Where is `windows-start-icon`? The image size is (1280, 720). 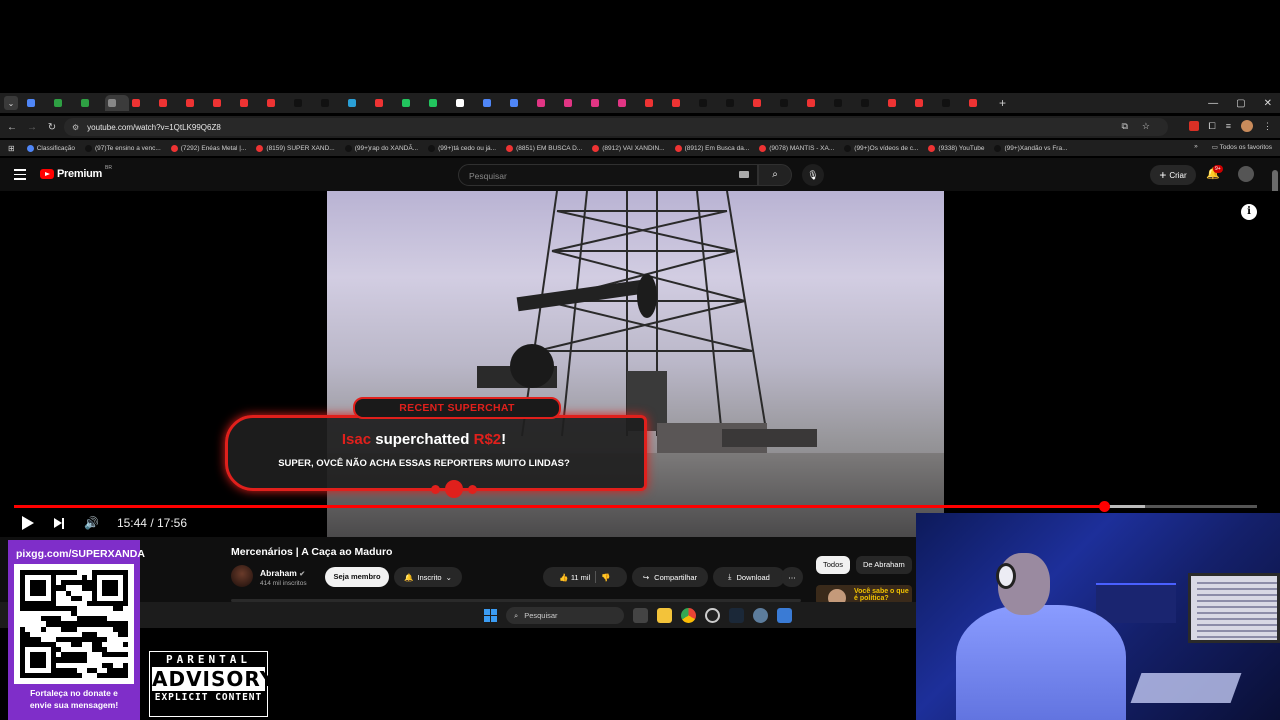 windows-start-icon is located at coordinates (490, 615).